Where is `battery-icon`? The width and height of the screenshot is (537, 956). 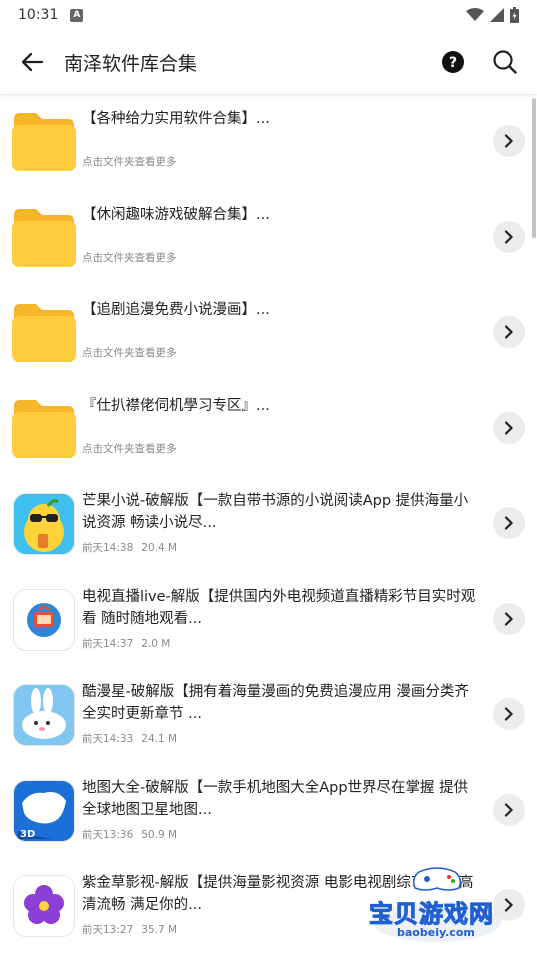 battery-icon is located at coordinates (514, 15).